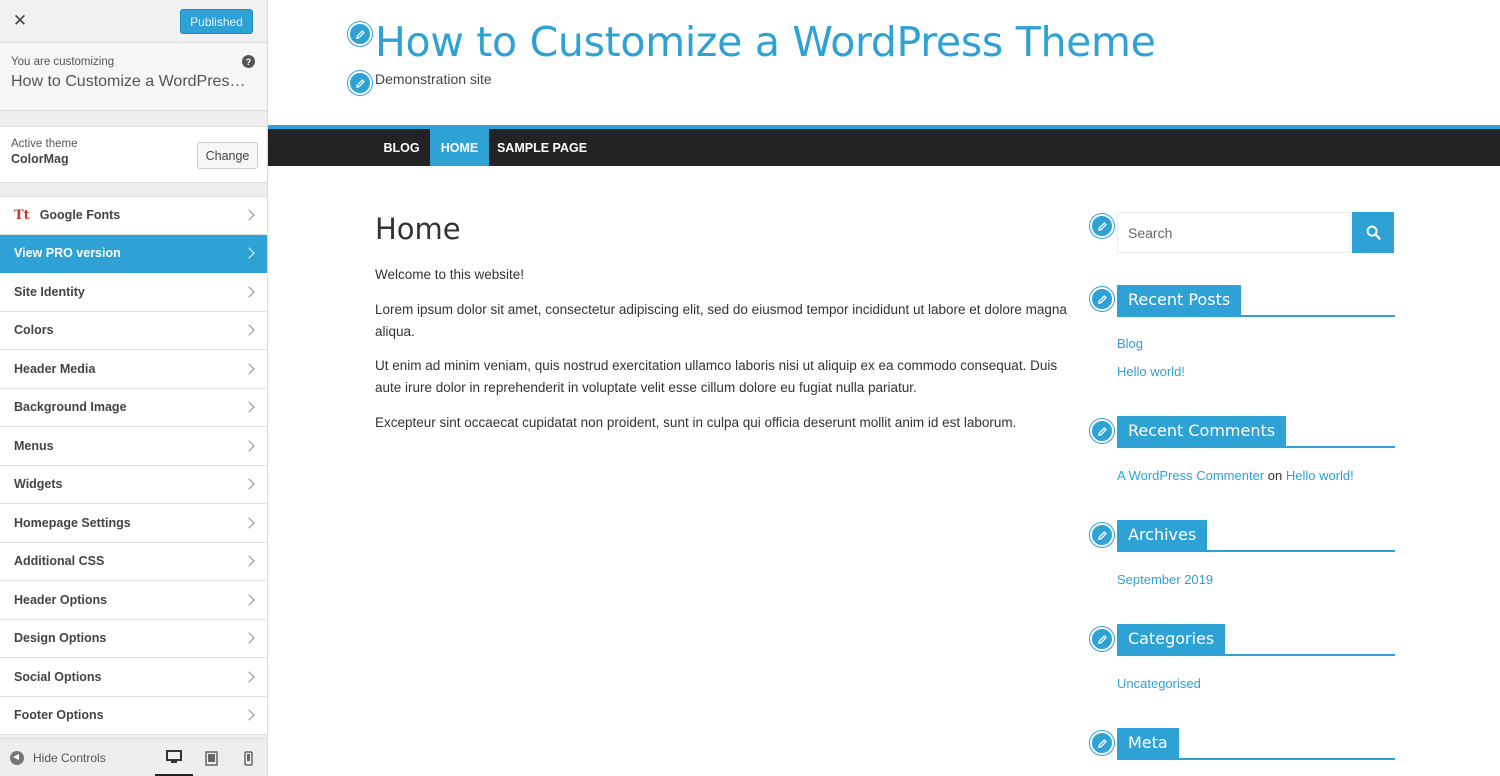  Describe the element at coordinates (133, 21) in the screenshot. I see `panel-header: ✕ Published` at that location.